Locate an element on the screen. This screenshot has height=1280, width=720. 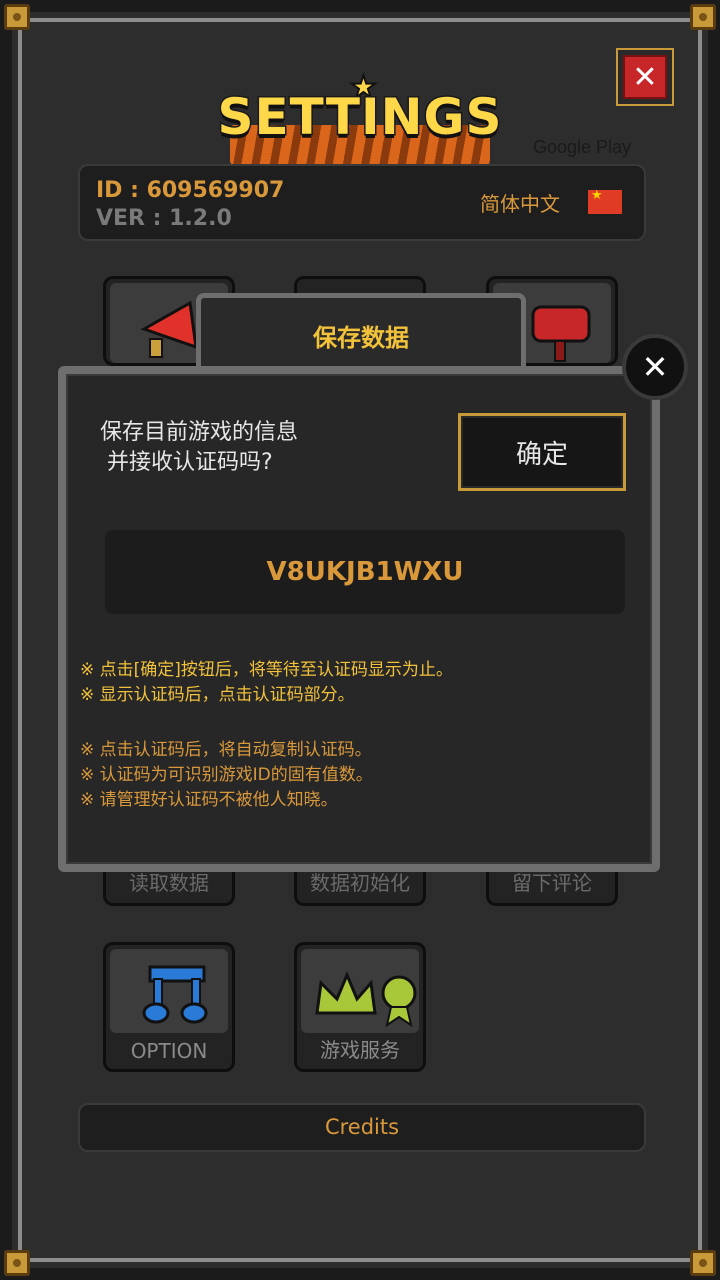
settings-logo: ★ SETTINGS is located at coordinates (360, 119).